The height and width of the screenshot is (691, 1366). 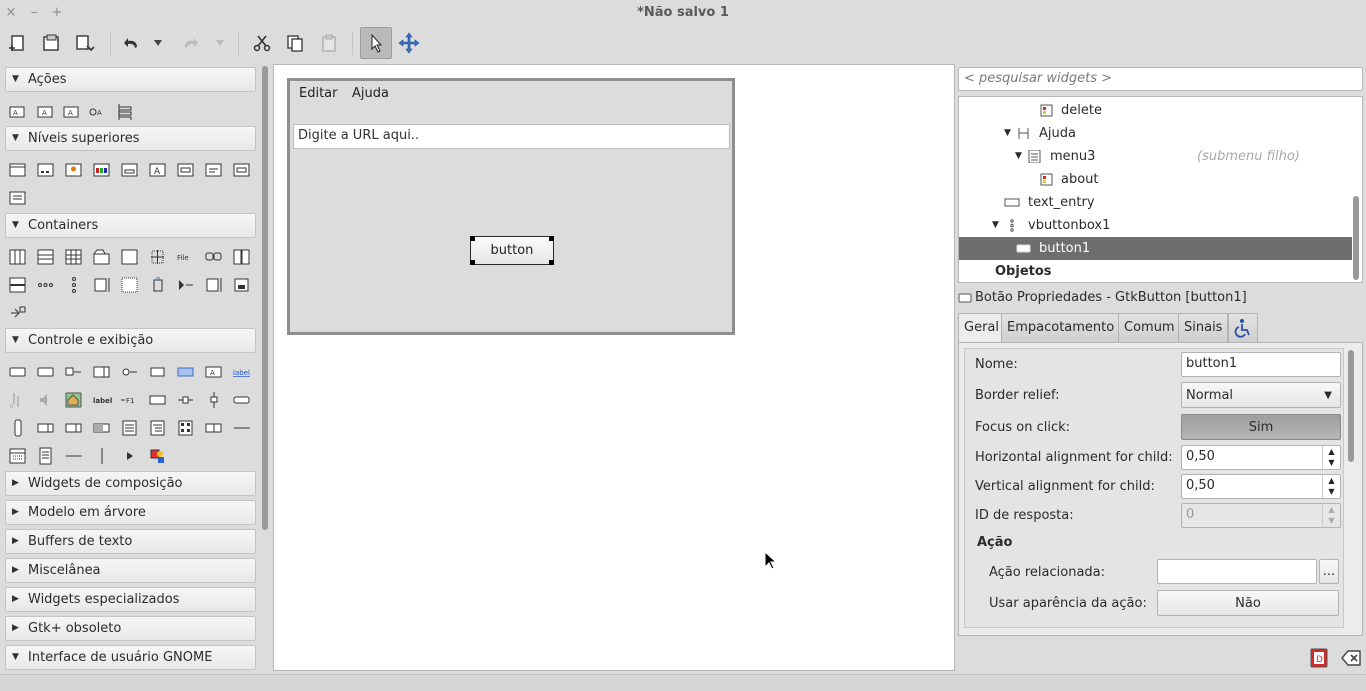 What do you see at coordinates (102, 170) in the screenshot?
I see `color-selection-icon` at bounding box center [102, 170].